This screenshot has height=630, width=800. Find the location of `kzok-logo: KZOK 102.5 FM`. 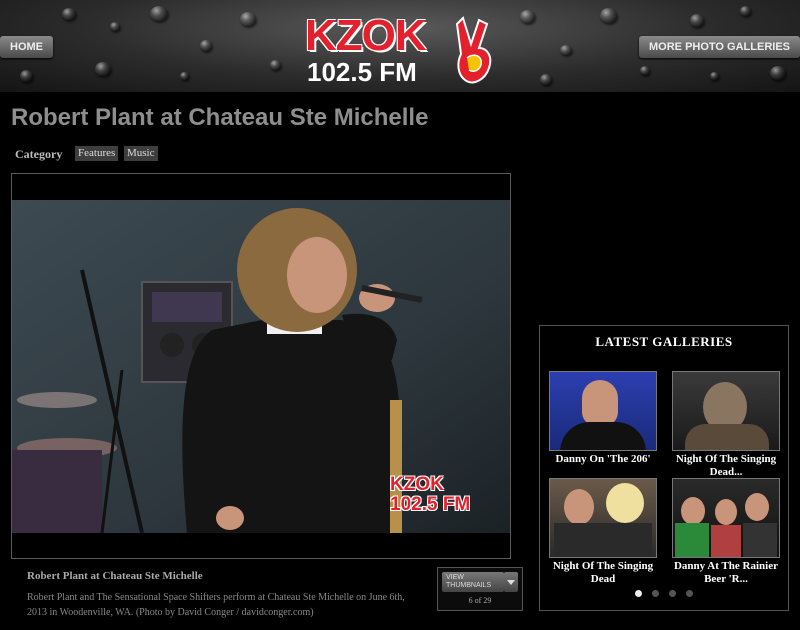

kzok-logo: KZOK 102.5 FM is located at coordinates (401, 52).